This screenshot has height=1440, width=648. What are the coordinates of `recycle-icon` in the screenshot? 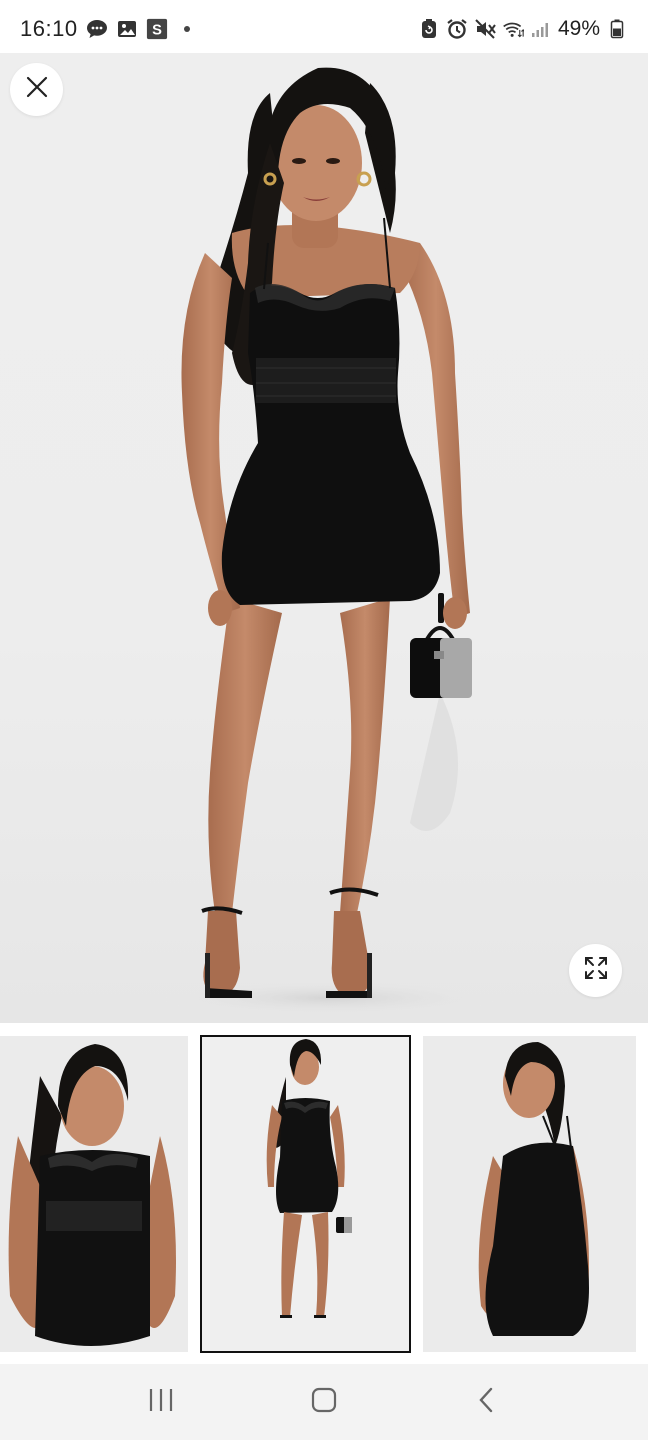 It's located at (429, 29).